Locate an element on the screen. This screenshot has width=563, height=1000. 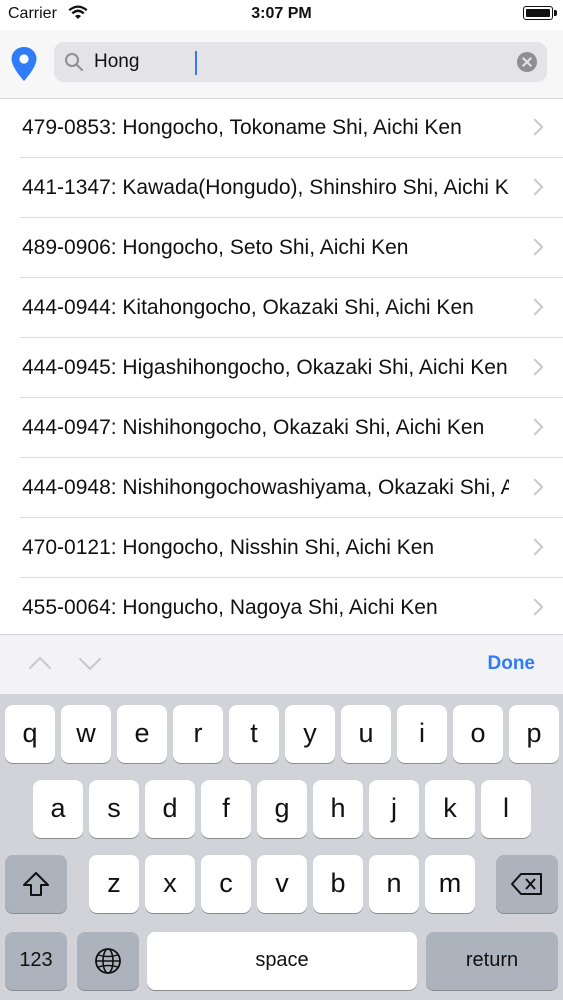
key-r: r is located at coordinates (198, 734).